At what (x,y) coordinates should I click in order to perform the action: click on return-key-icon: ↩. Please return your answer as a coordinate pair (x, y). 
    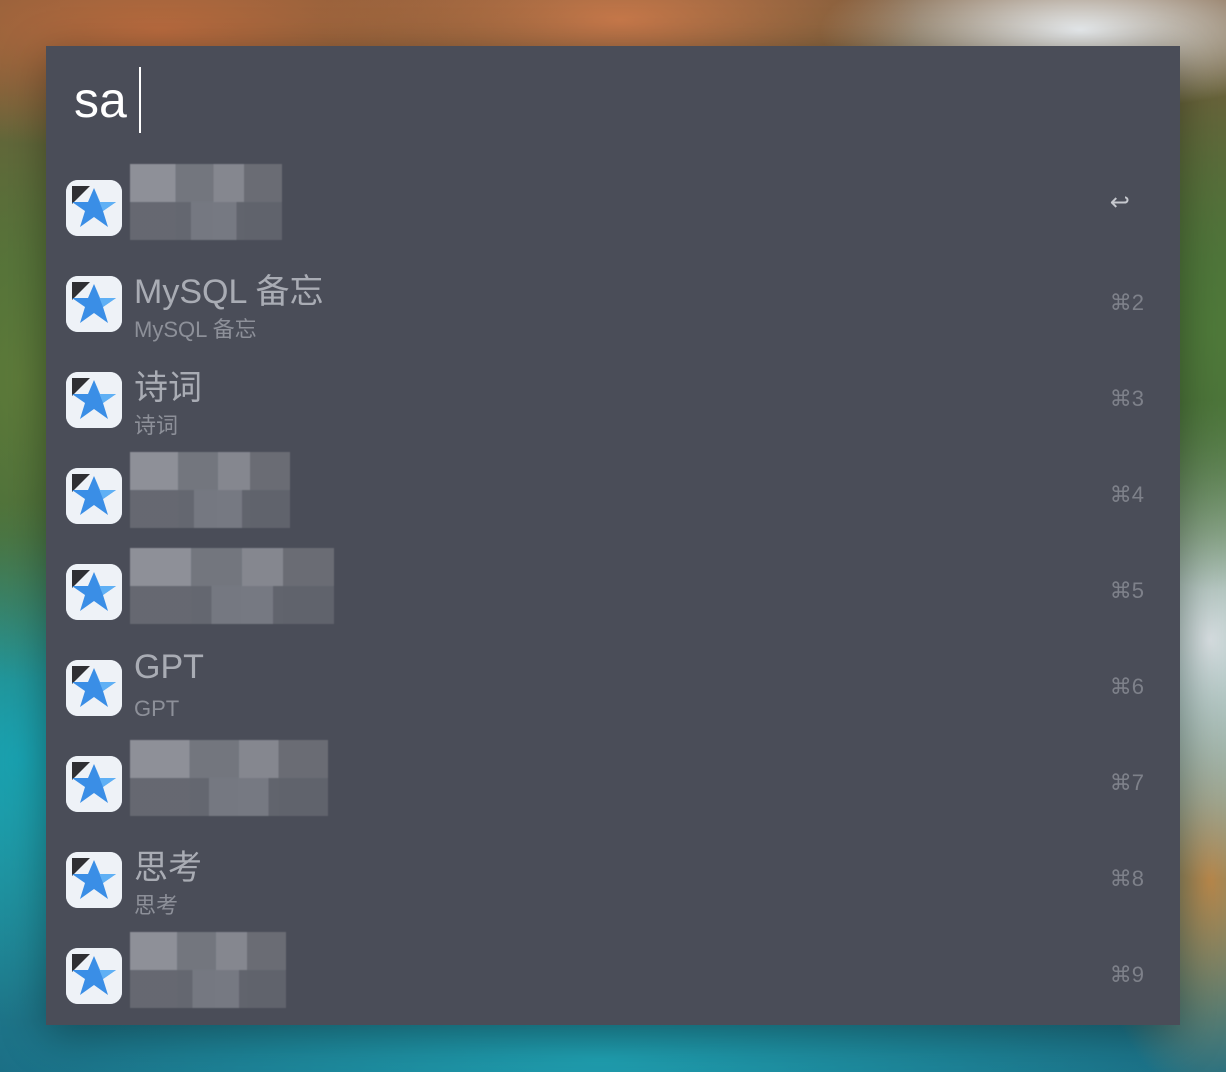
    Looking at the image, I should click on (1119, 202).